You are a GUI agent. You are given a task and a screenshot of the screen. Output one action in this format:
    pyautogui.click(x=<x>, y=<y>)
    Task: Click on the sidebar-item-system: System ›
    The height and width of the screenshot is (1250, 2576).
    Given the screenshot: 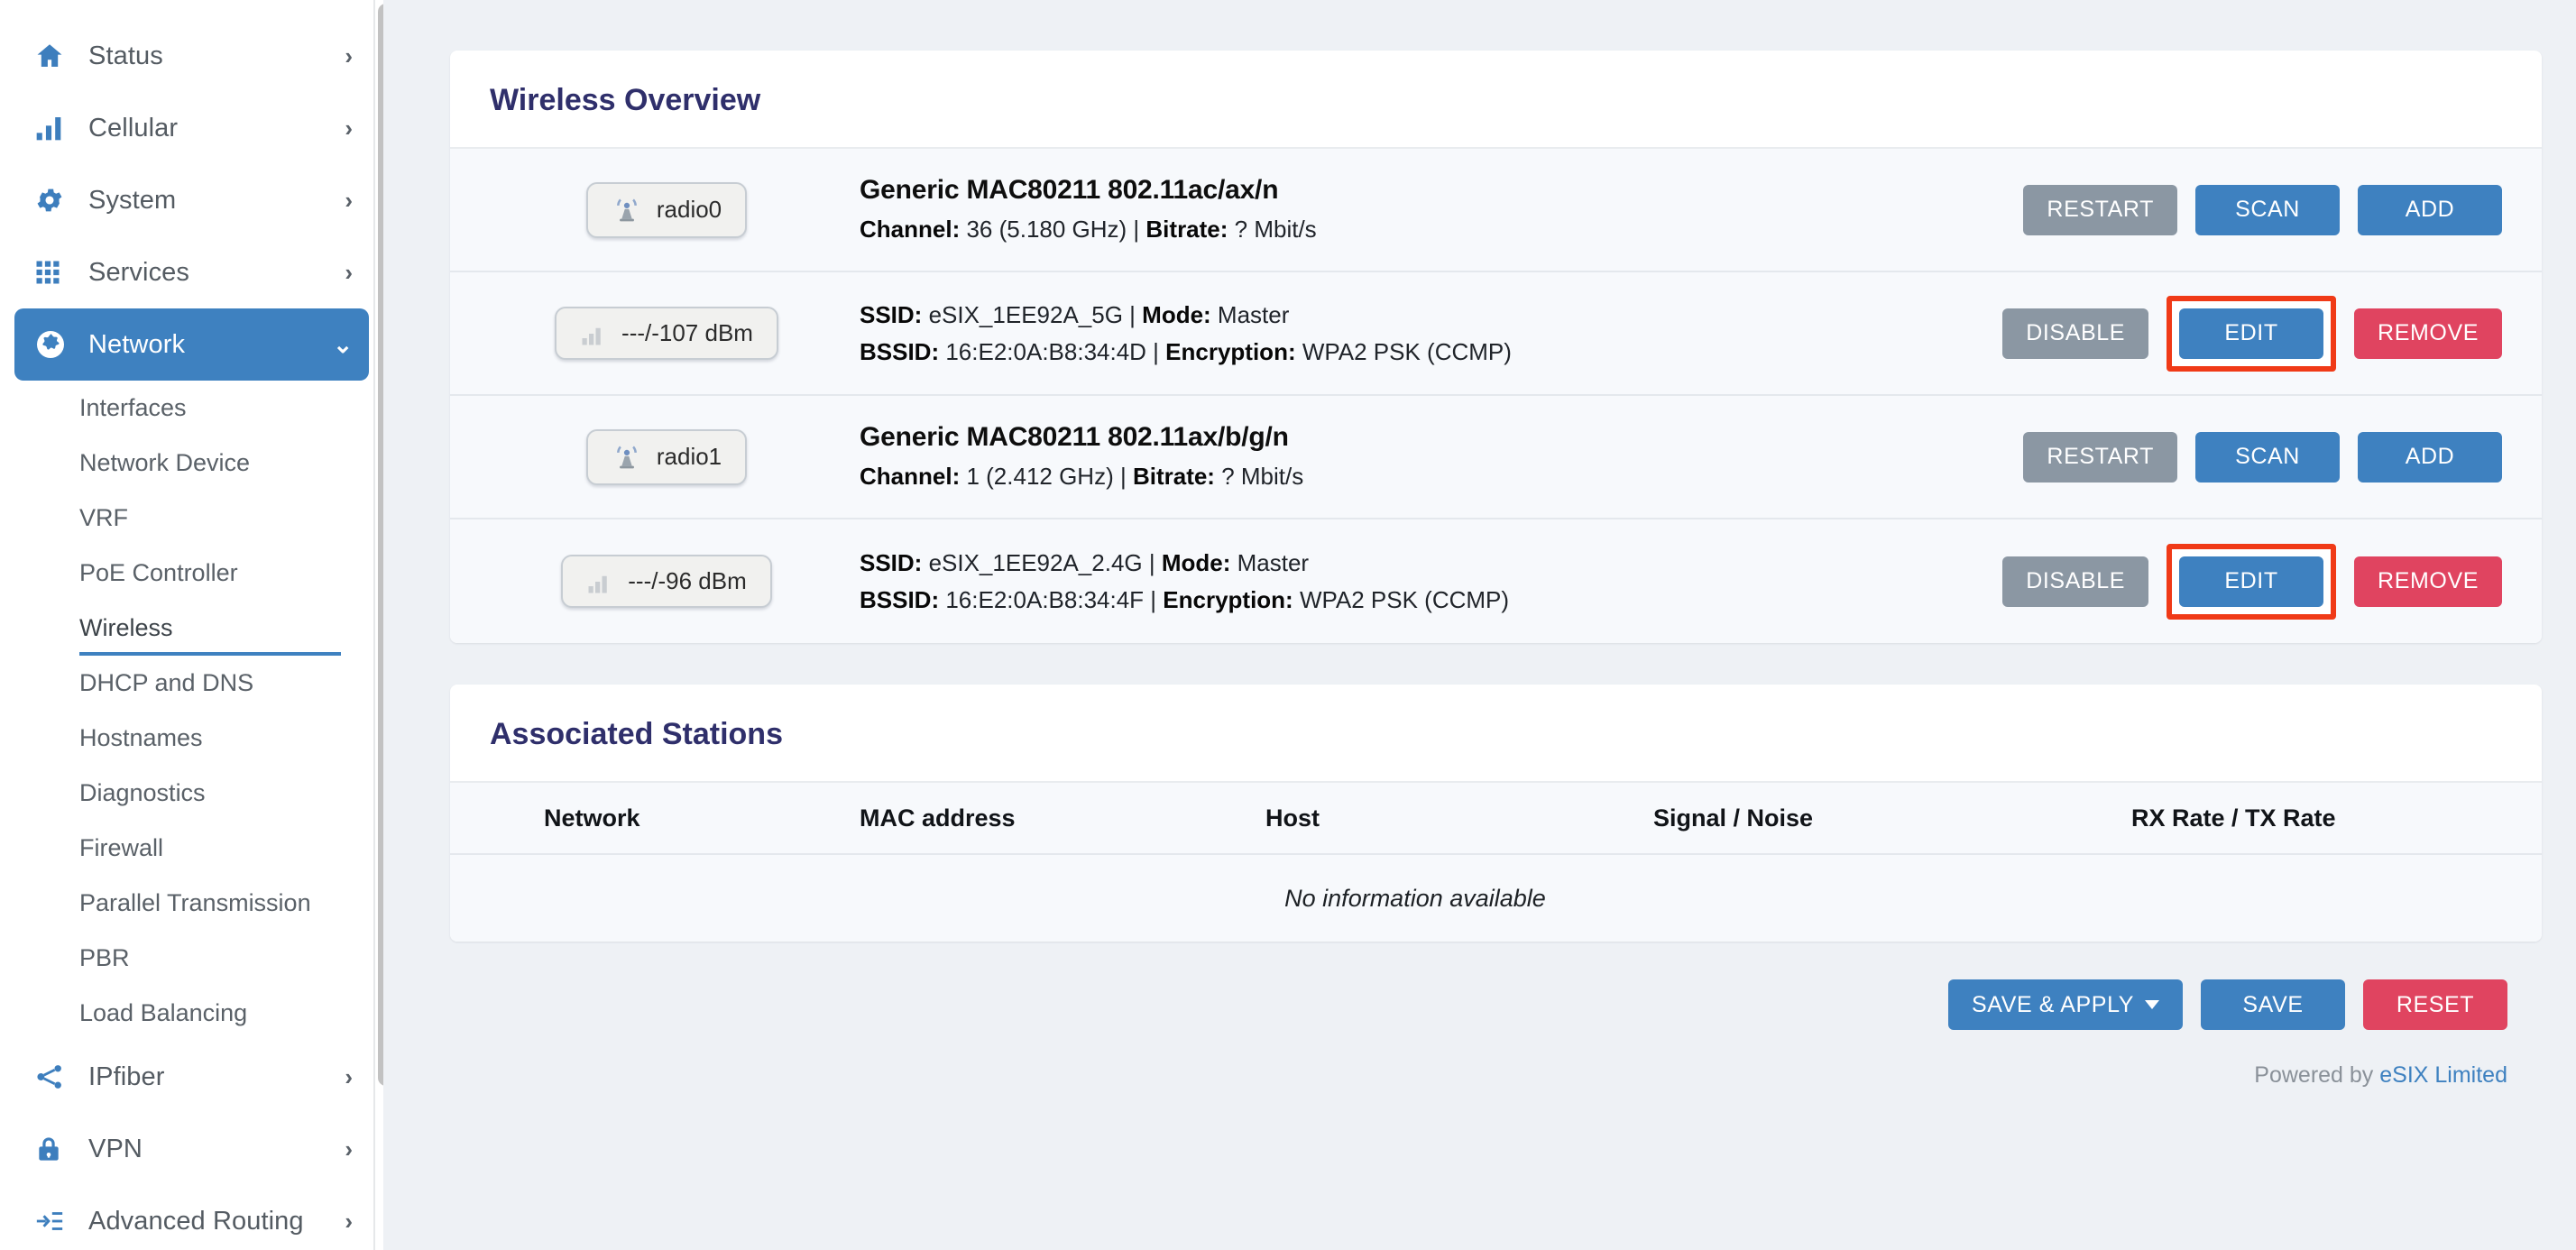 What is the action you would take?
    pyautogui.click(x=191, y=200)
    